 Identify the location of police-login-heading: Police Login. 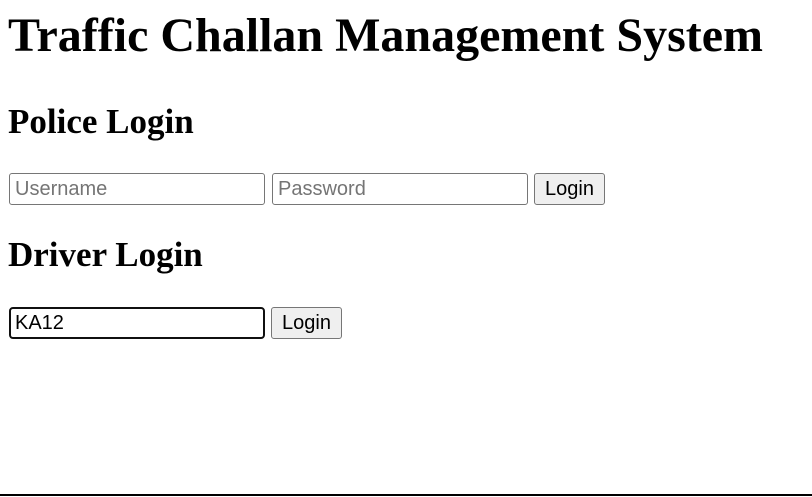
(101, 121).